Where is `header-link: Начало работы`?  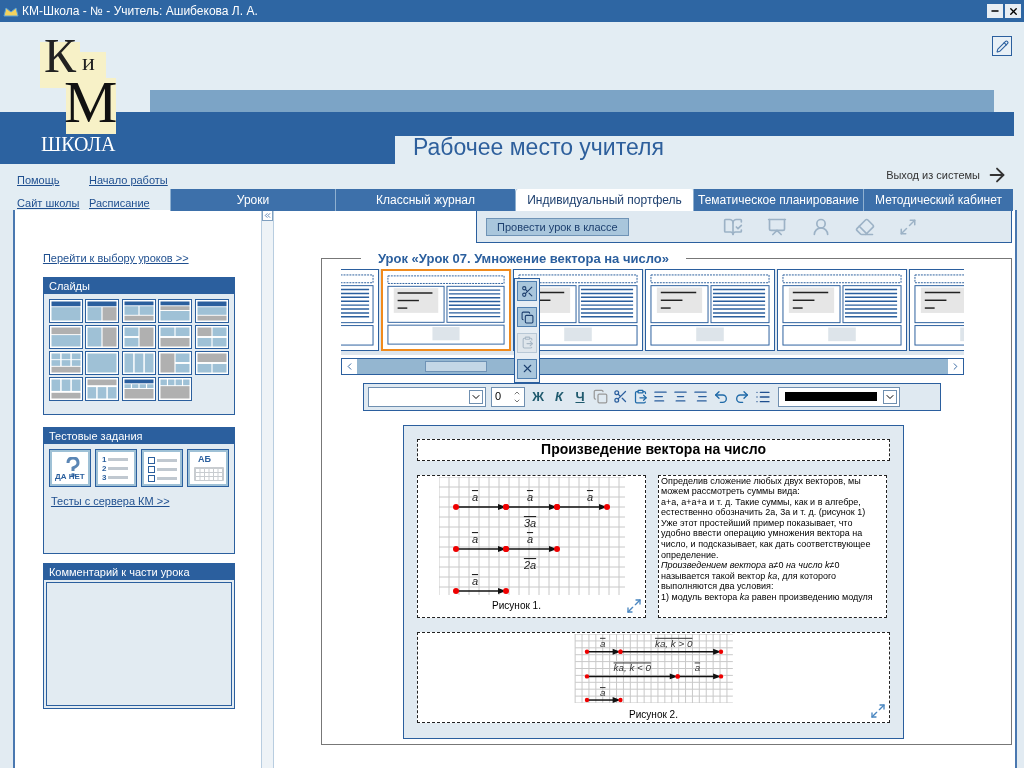
header-link: Начало работы is located at coordinates (129, 180).